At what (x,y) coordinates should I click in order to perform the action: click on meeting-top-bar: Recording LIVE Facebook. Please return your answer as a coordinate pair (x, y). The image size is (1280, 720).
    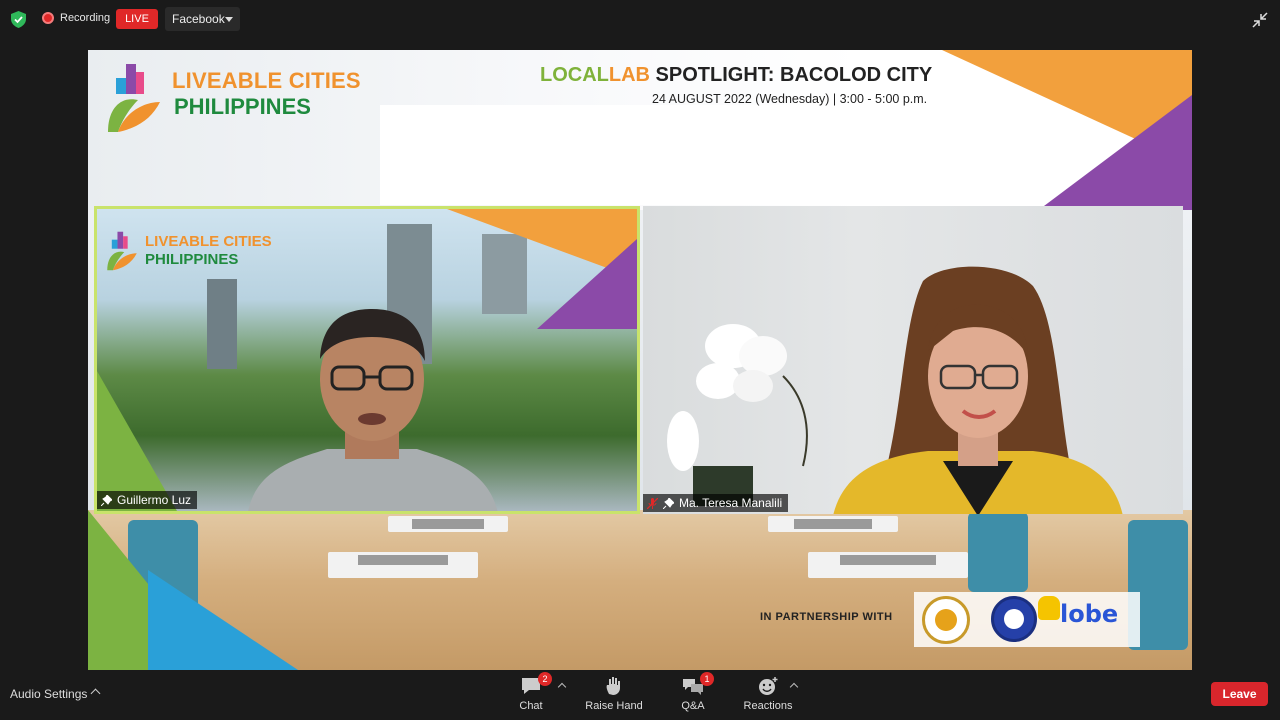
    Looking at the image, I should click on (640, 20).